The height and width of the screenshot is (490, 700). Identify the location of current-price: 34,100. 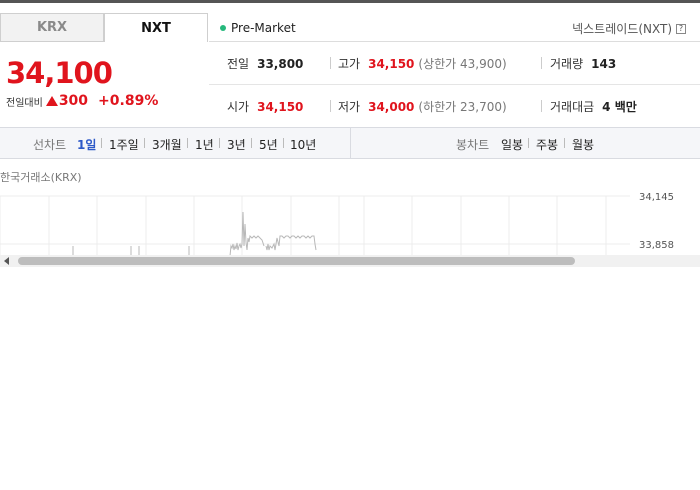
(59, 73).